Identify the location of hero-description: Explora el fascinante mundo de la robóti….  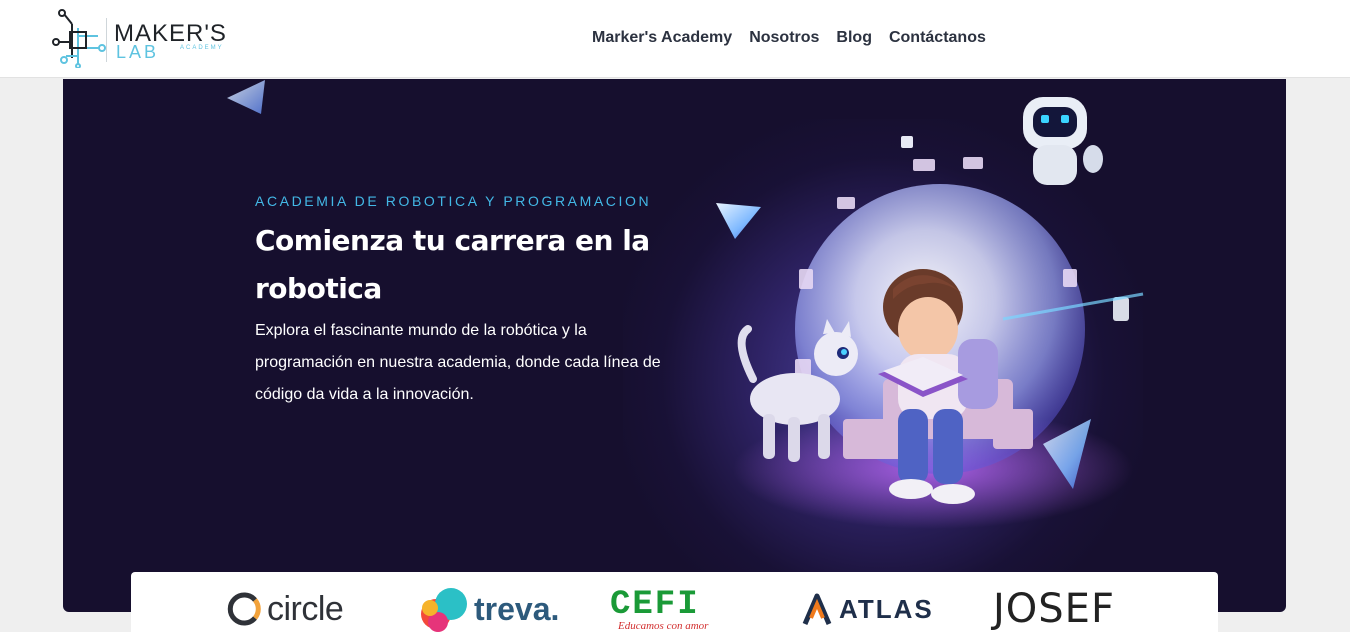
(458, 362).